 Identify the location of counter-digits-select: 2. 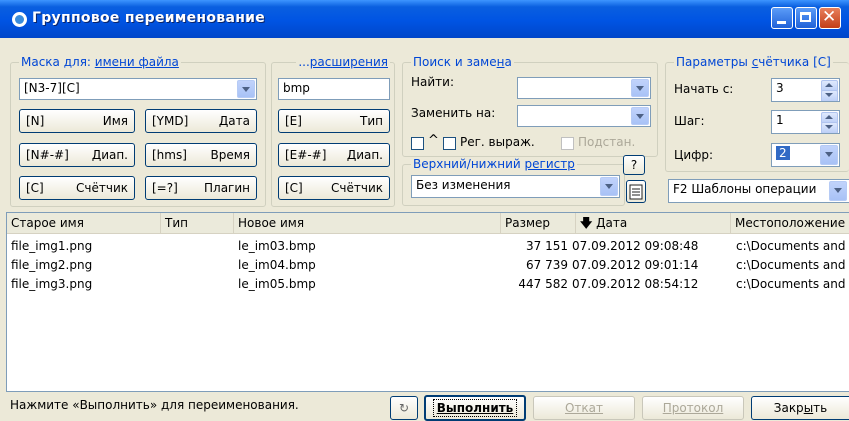
(805, 155).